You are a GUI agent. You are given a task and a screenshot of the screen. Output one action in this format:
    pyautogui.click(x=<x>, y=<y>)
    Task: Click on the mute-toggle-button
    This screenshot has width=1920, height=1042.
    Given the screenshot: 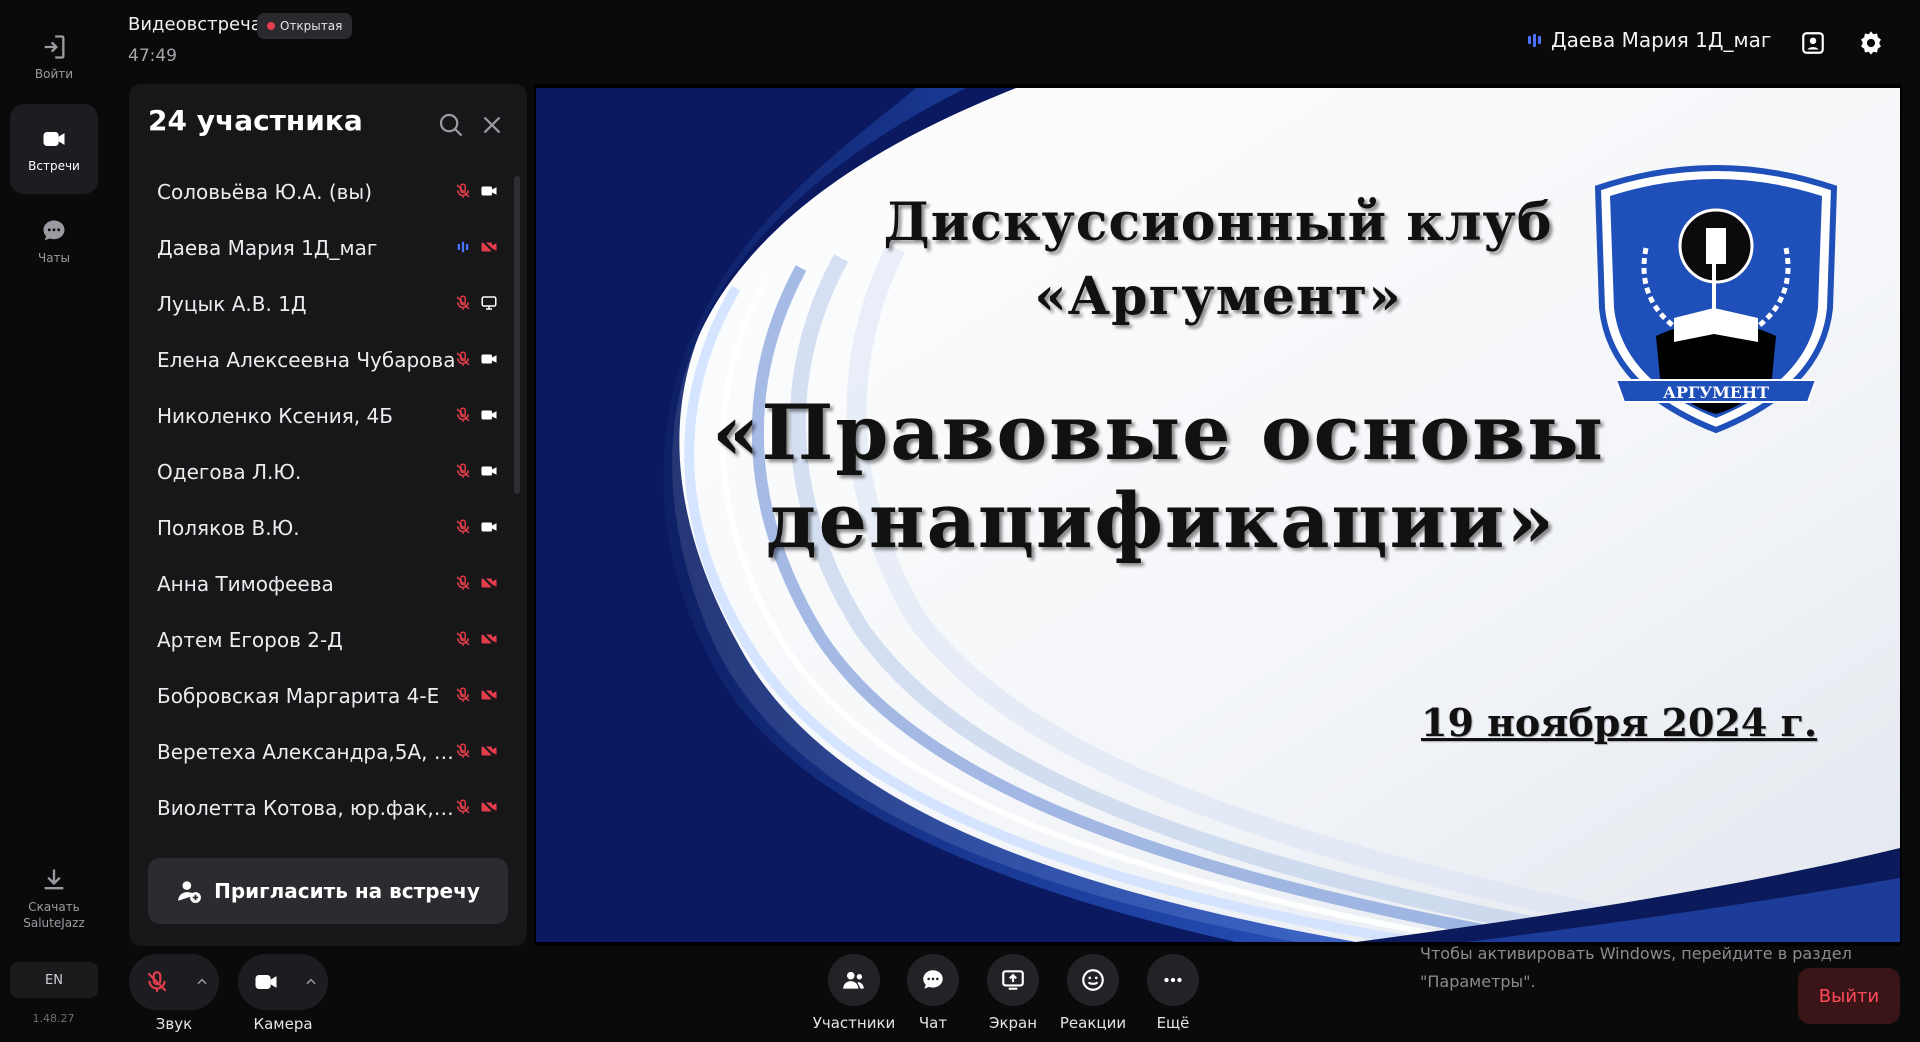 What is the action you would take?
    pyautogui.click(x=157, y=982)
    